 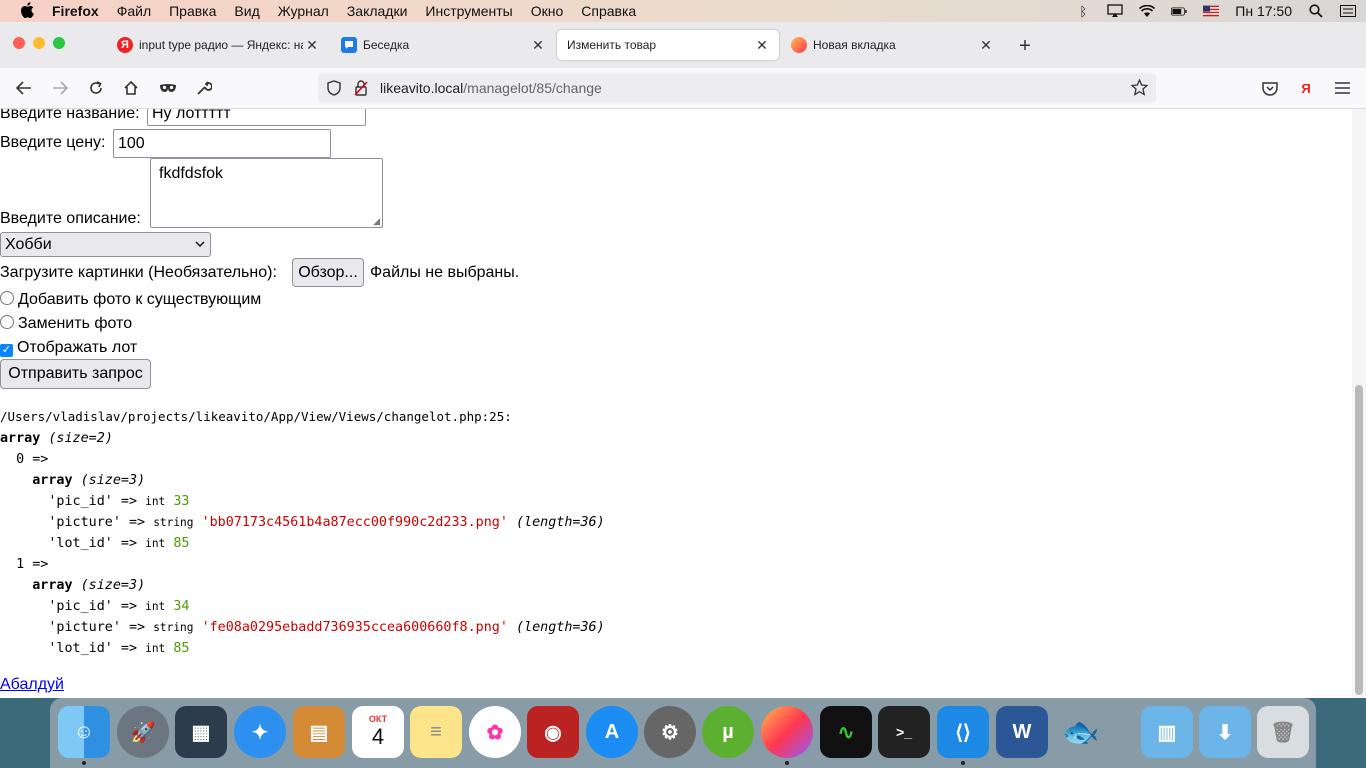 I want to click on airplay-icon, so click(x=1115, y=11).